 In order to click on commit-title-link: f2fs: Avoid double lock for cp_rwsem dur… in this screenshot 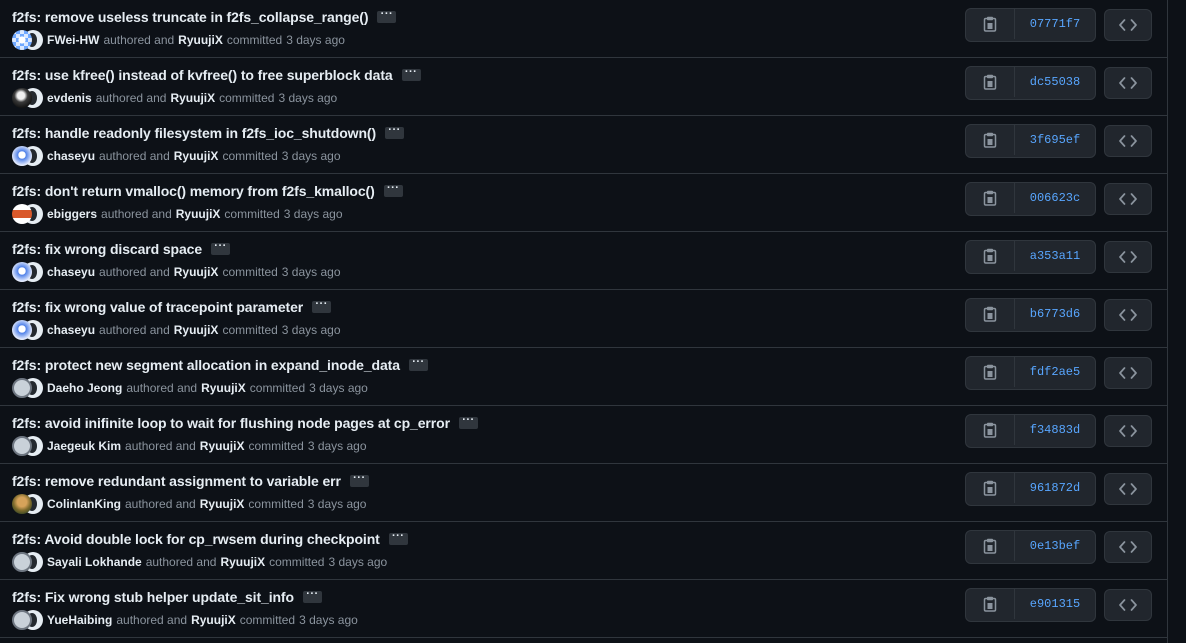, I will do `click(196, 539)`.